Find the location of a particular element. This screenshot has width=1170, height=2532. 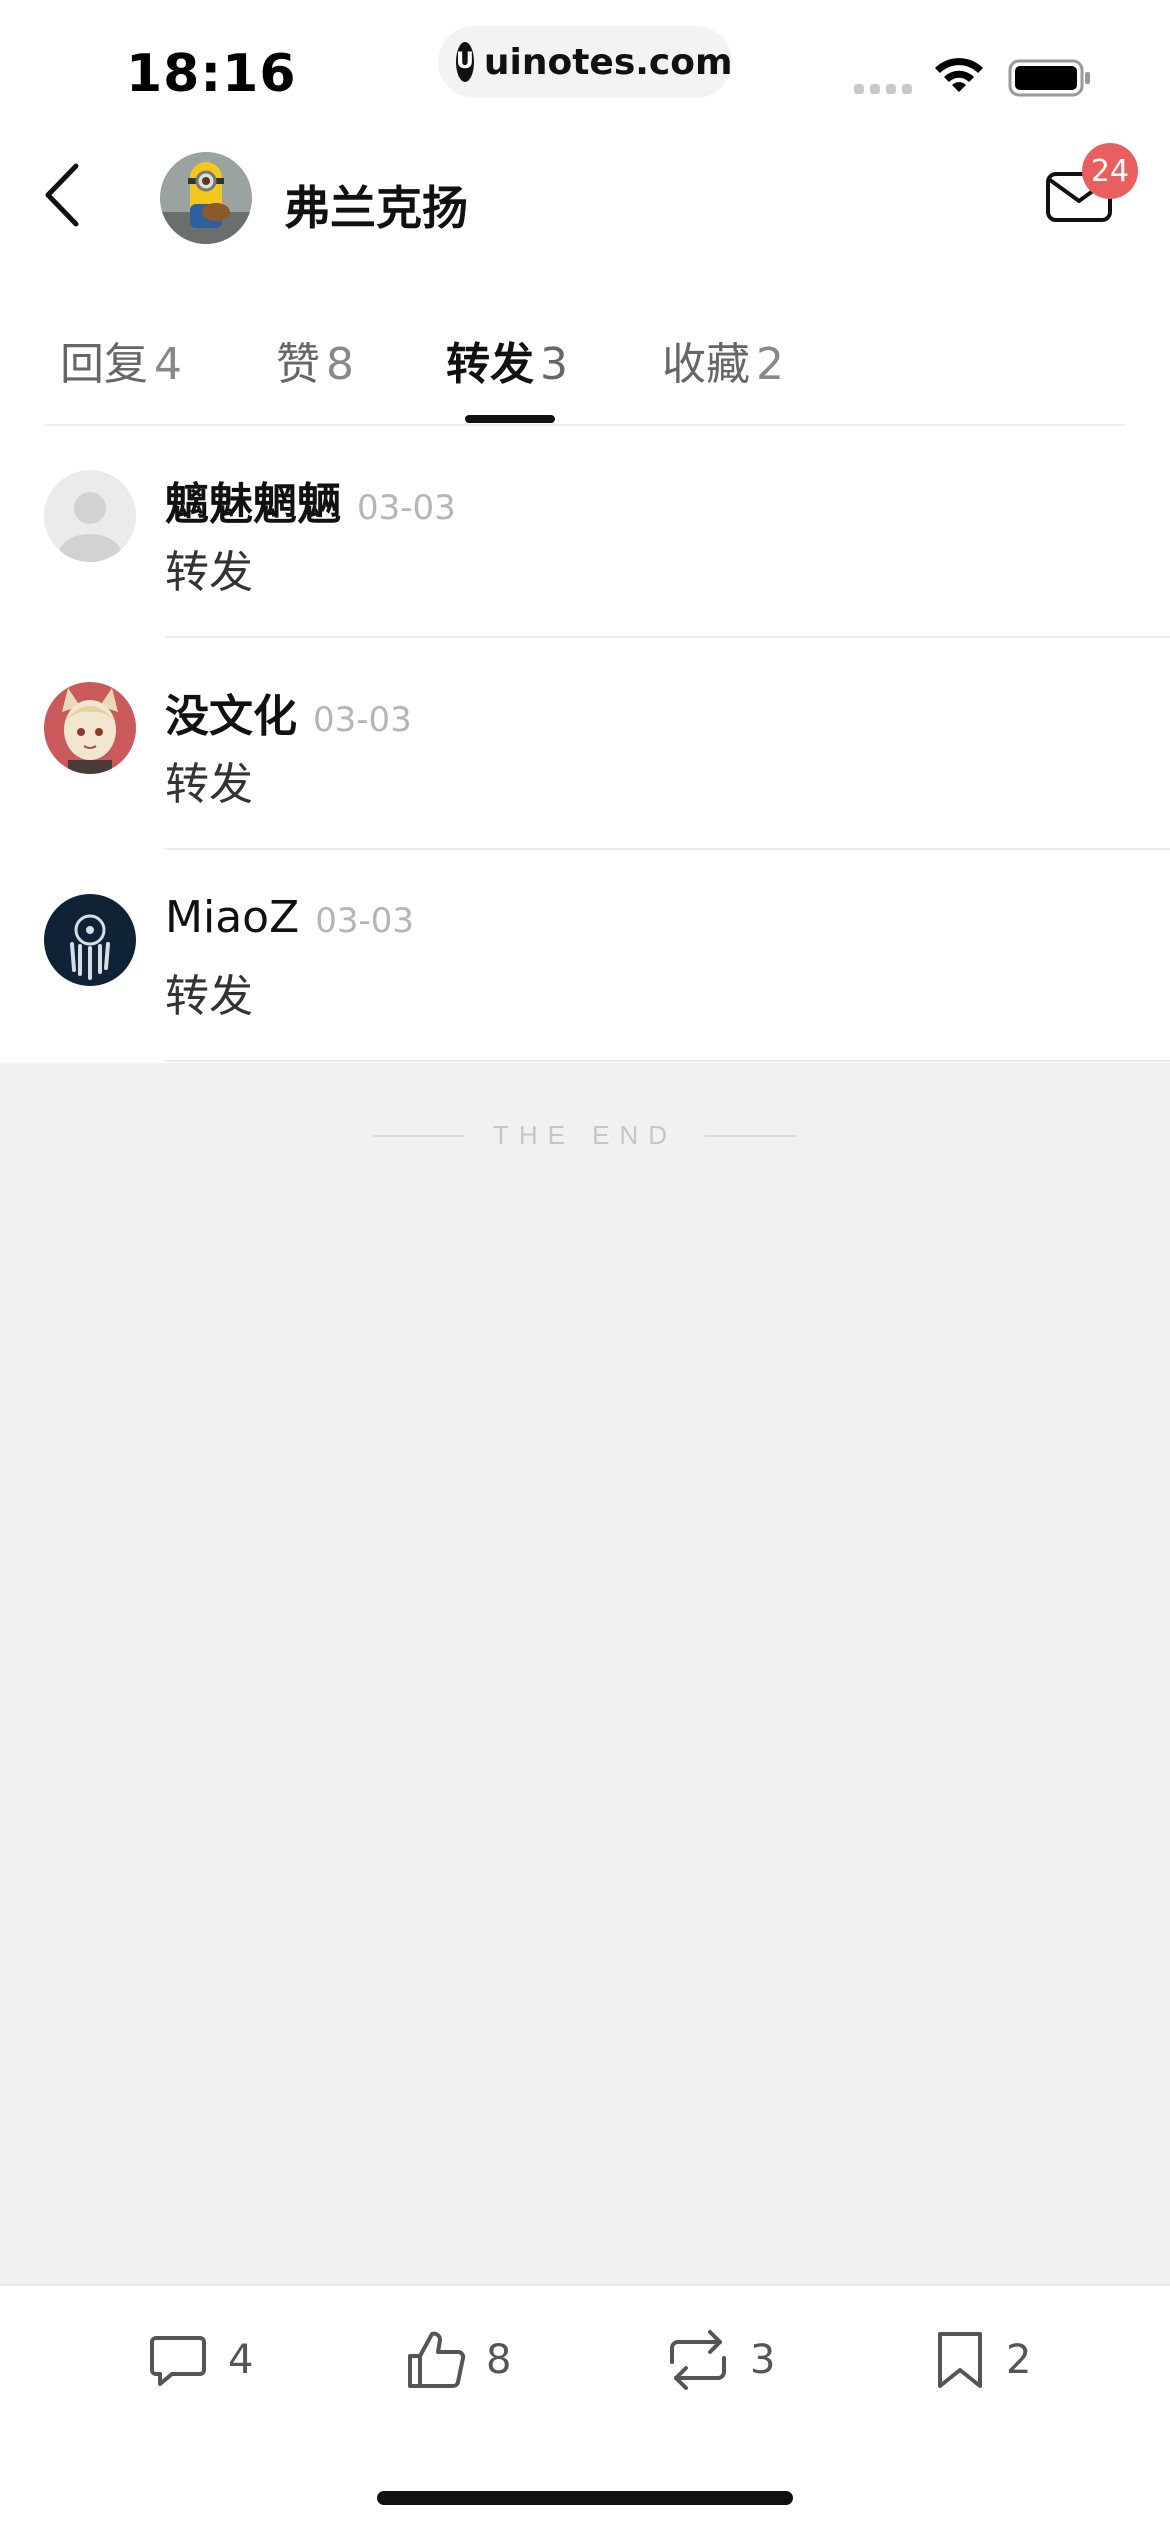

end-text: THE END is located at coordinates (585, 1135).